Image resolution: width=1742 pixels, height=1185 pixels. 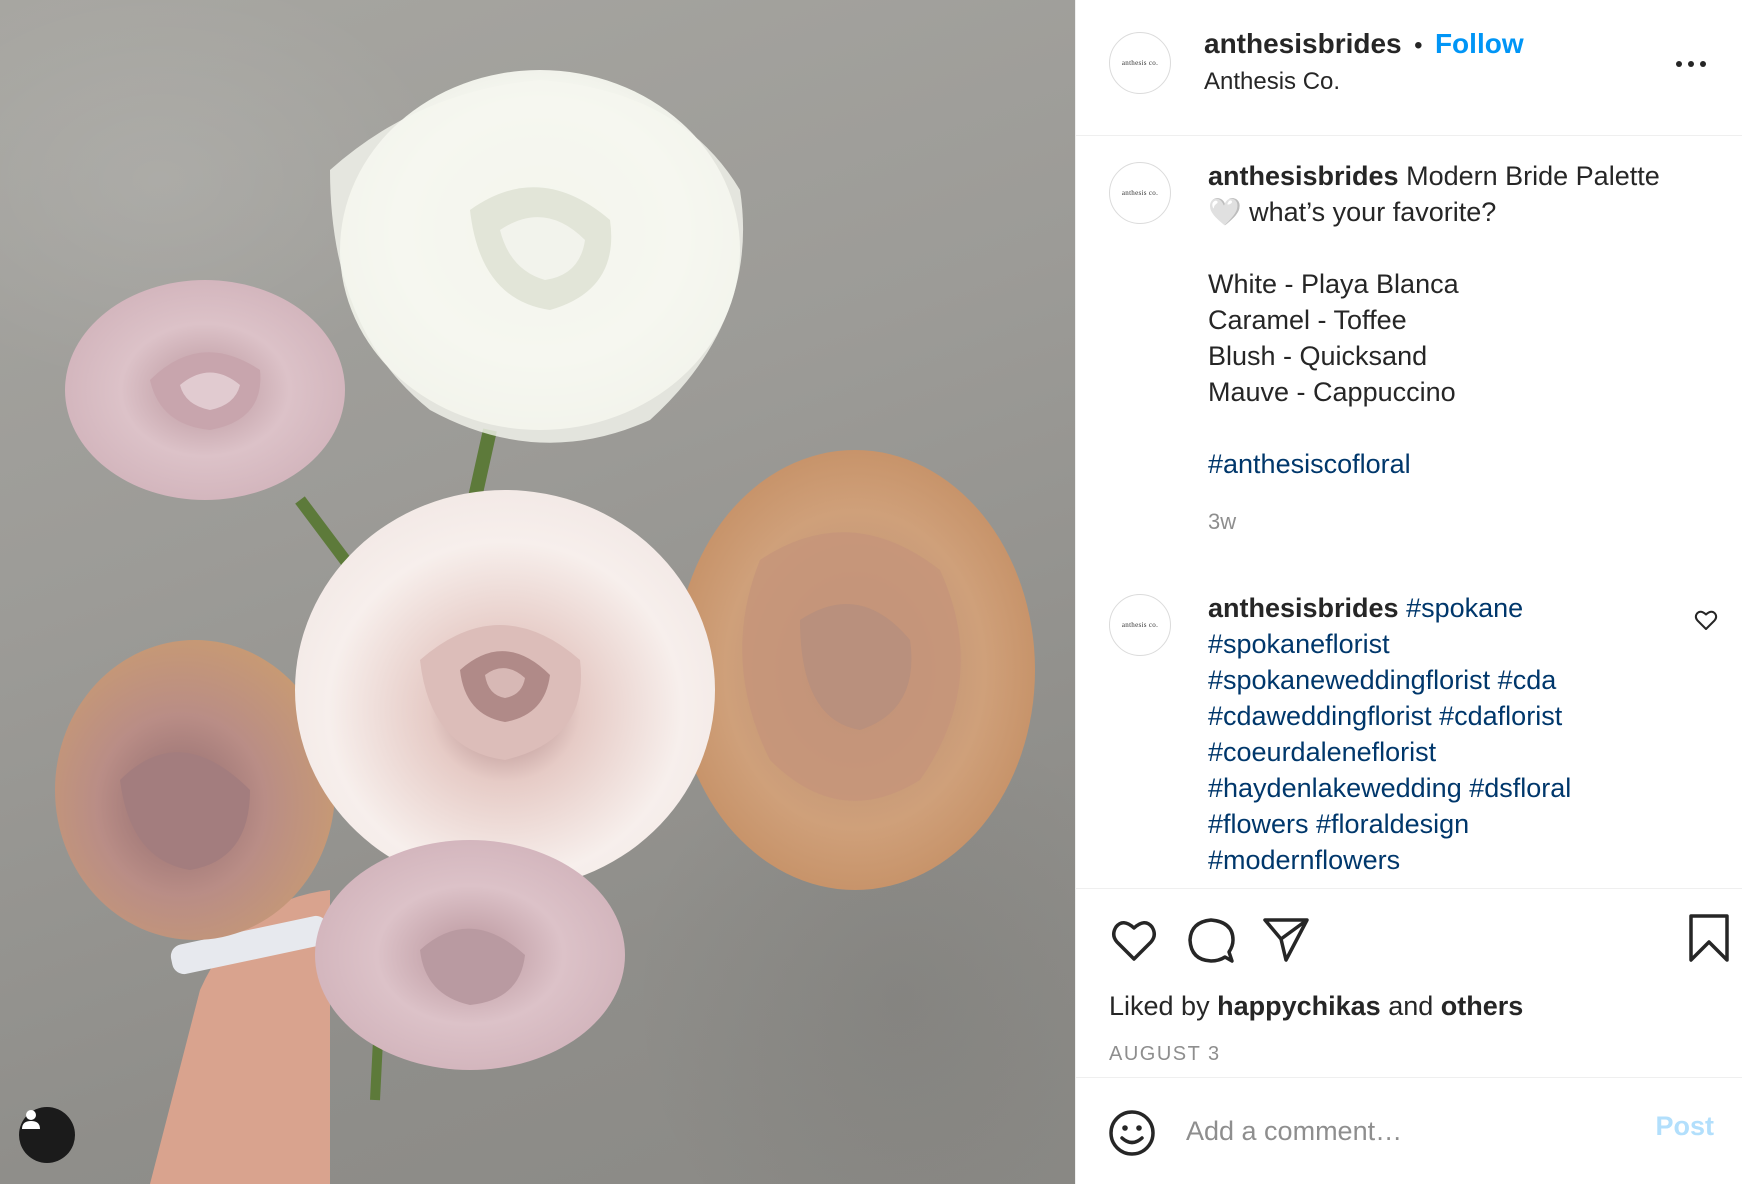 I want to click on likes-prefix: Liked by, so click(x=1159, y=1006).